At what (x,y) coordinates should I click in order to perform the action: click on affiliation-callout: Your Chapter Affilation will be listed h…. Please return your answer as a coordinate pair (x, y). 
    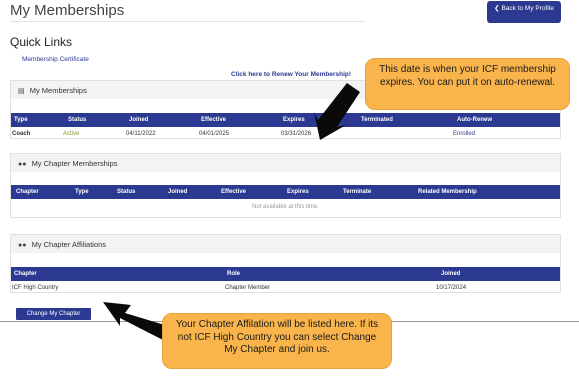
    Looking at the image, I should click on (277, 341).